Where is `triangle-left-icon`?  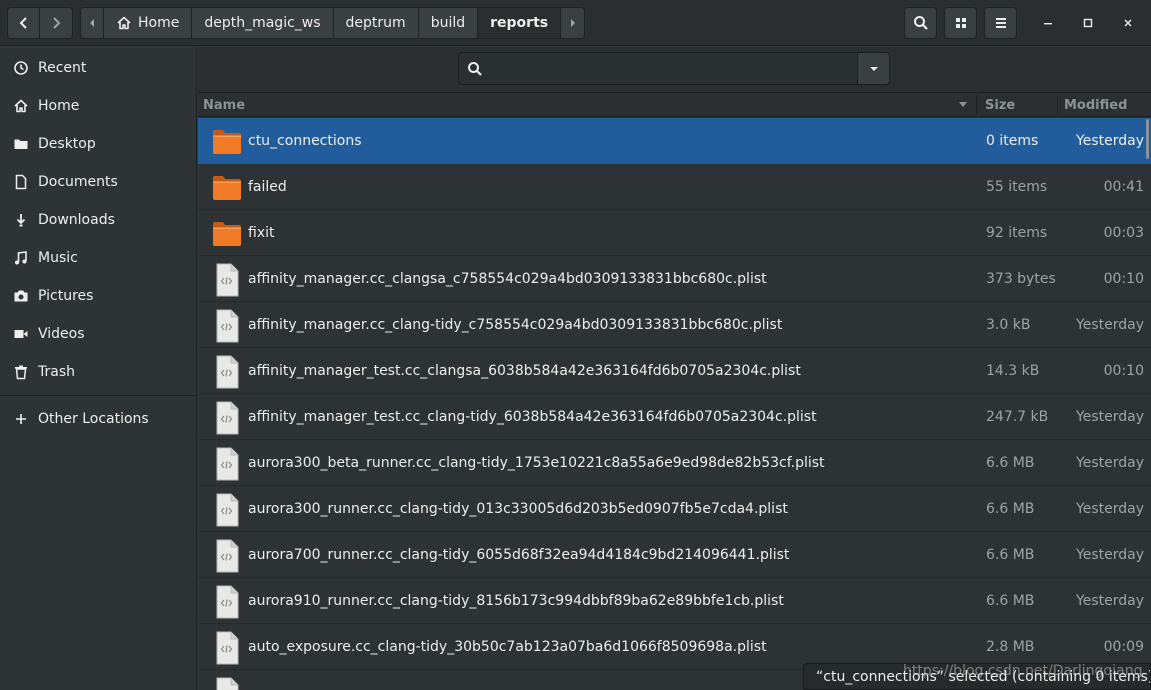 triangle-left-icon is located at coordinates (92, 23).